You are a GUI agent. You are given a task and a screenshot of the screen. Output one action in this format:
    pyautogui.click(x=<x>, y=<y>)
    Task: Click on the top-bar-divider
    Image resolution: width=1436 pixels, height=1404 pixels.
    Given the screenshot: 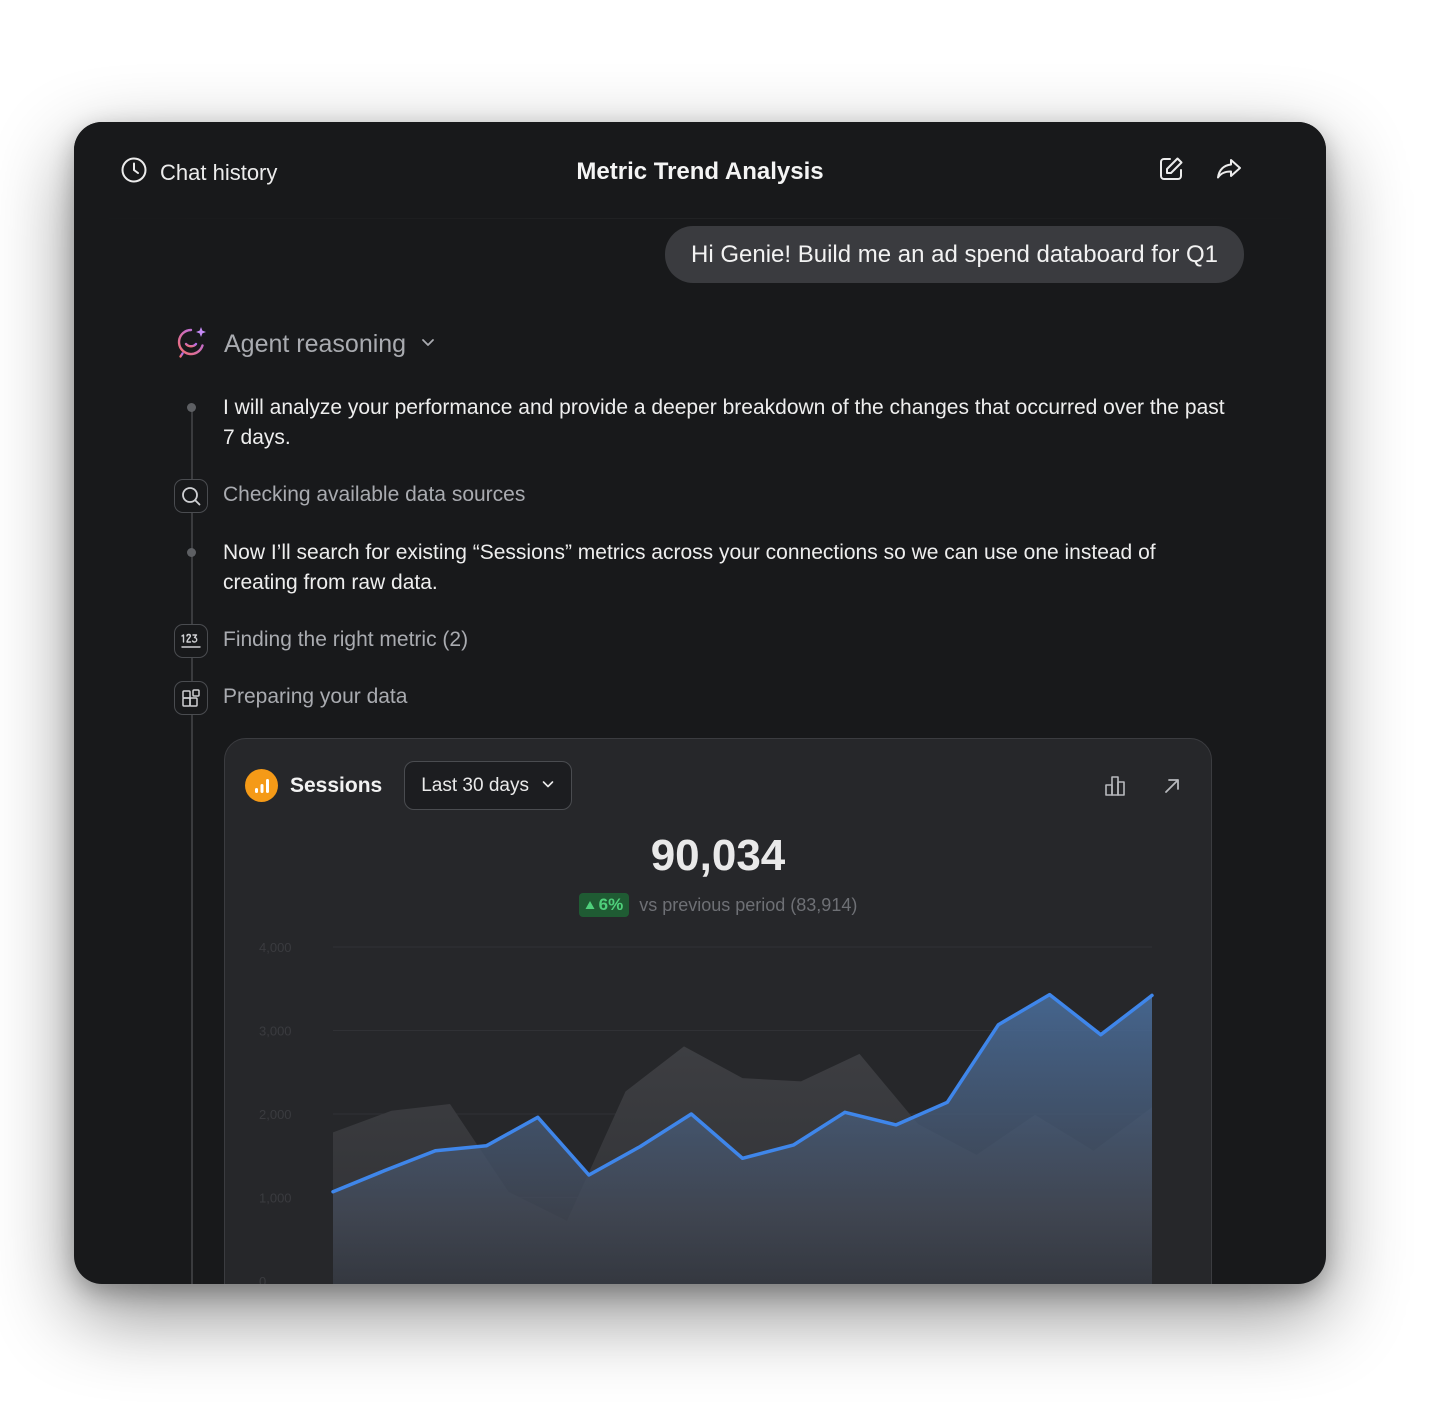 What is the action you would take?
    pyautogui.click(x=700, y=218)
    